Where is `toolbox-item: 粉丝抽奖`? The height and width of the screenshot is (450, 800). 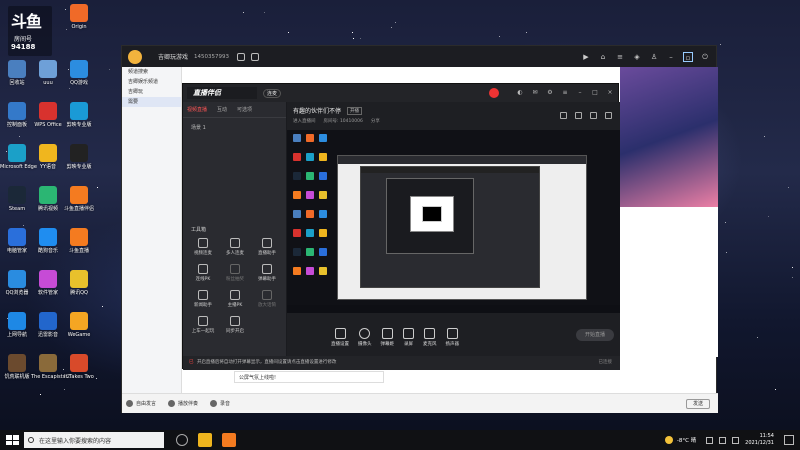
toolbox-item: 粉丝抽奖 is located at coordinates (235, 273).